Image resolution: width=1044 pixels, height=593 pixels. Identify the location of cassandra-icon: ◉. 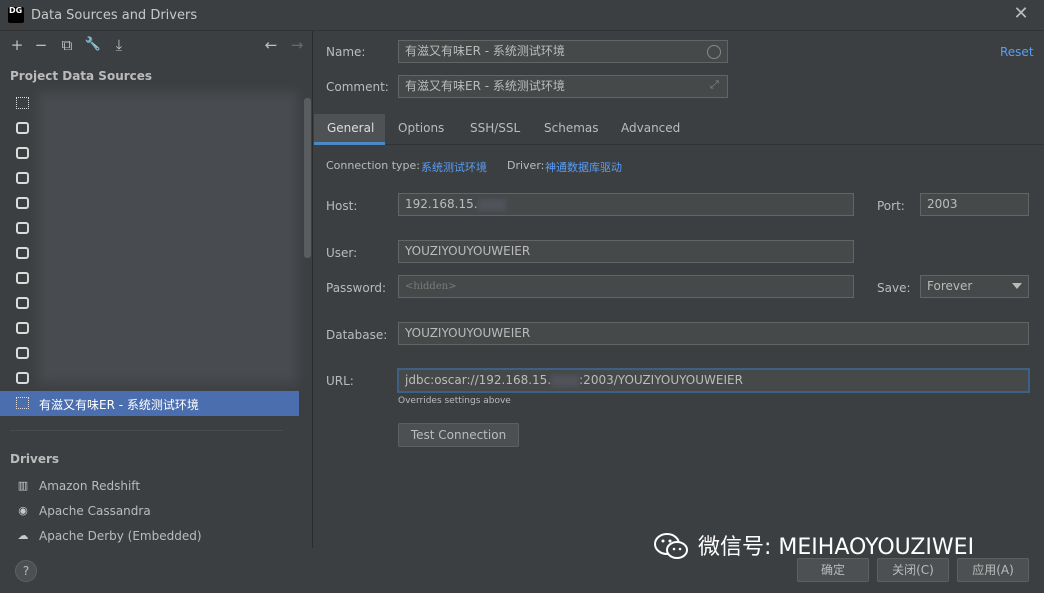
(23, 510).